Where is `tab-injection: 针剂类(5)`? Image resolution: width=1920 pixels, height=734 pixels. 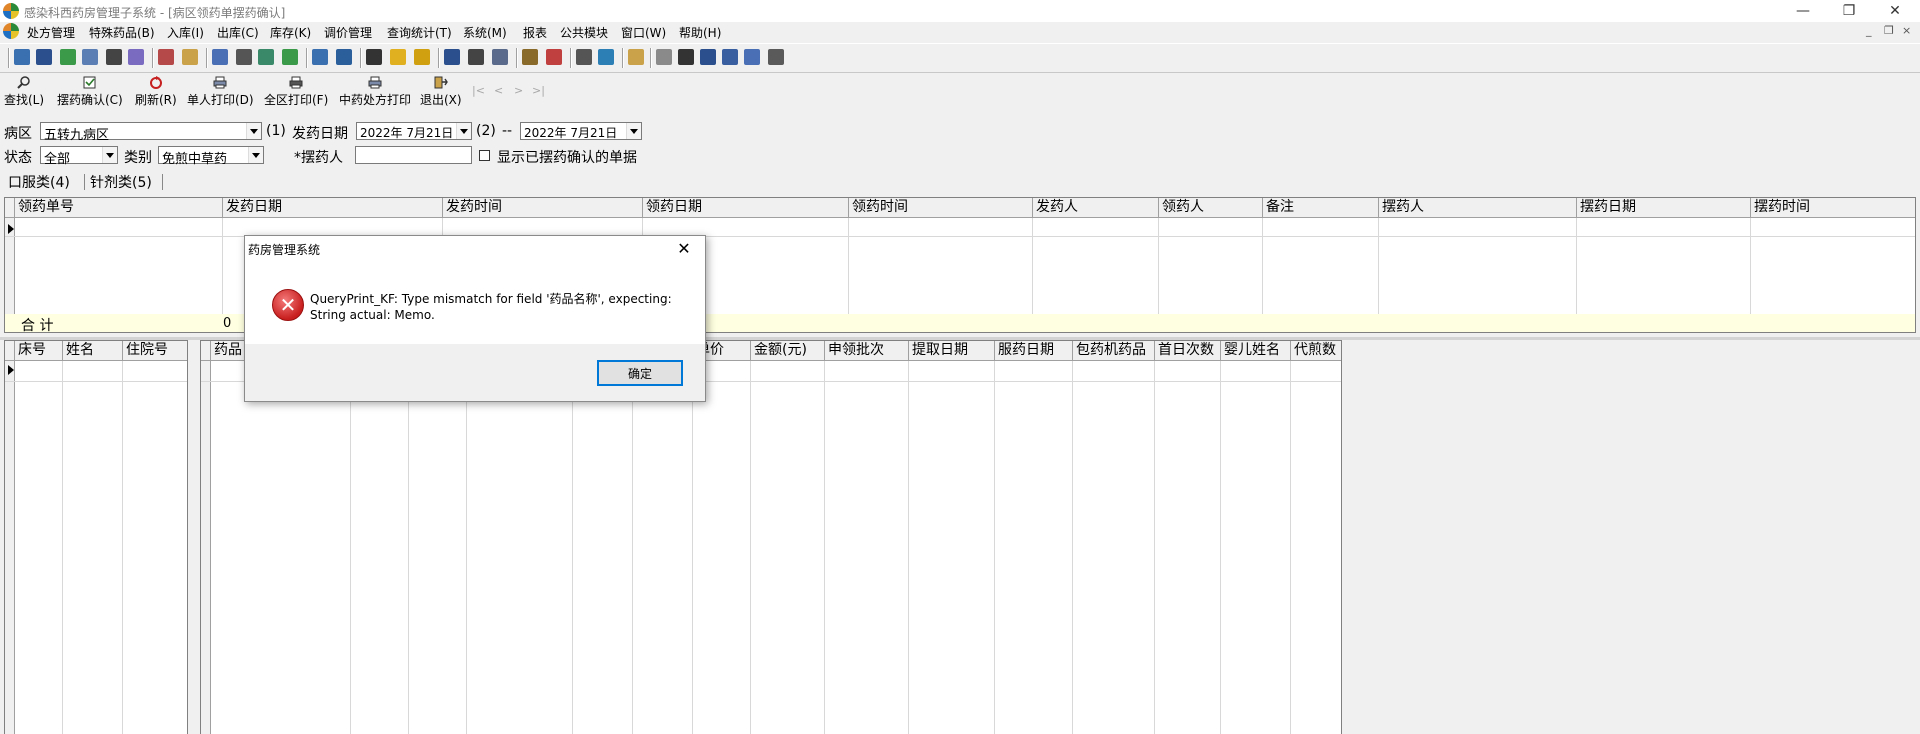
tab-injection: 针剂类(5) is located at coordinates (121, 182).